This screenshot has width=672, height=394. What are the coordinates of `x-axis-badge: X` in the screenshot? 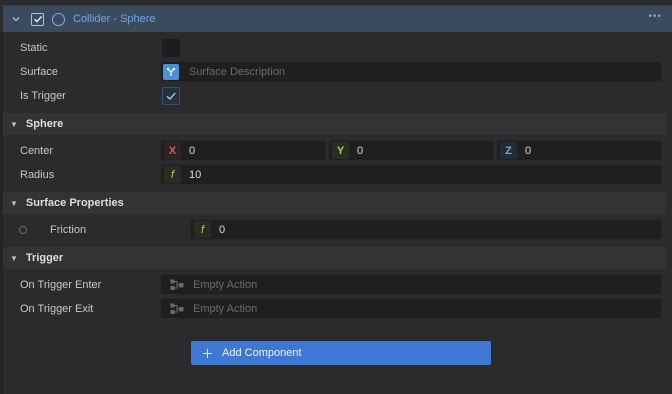 It's located at (172, 150).